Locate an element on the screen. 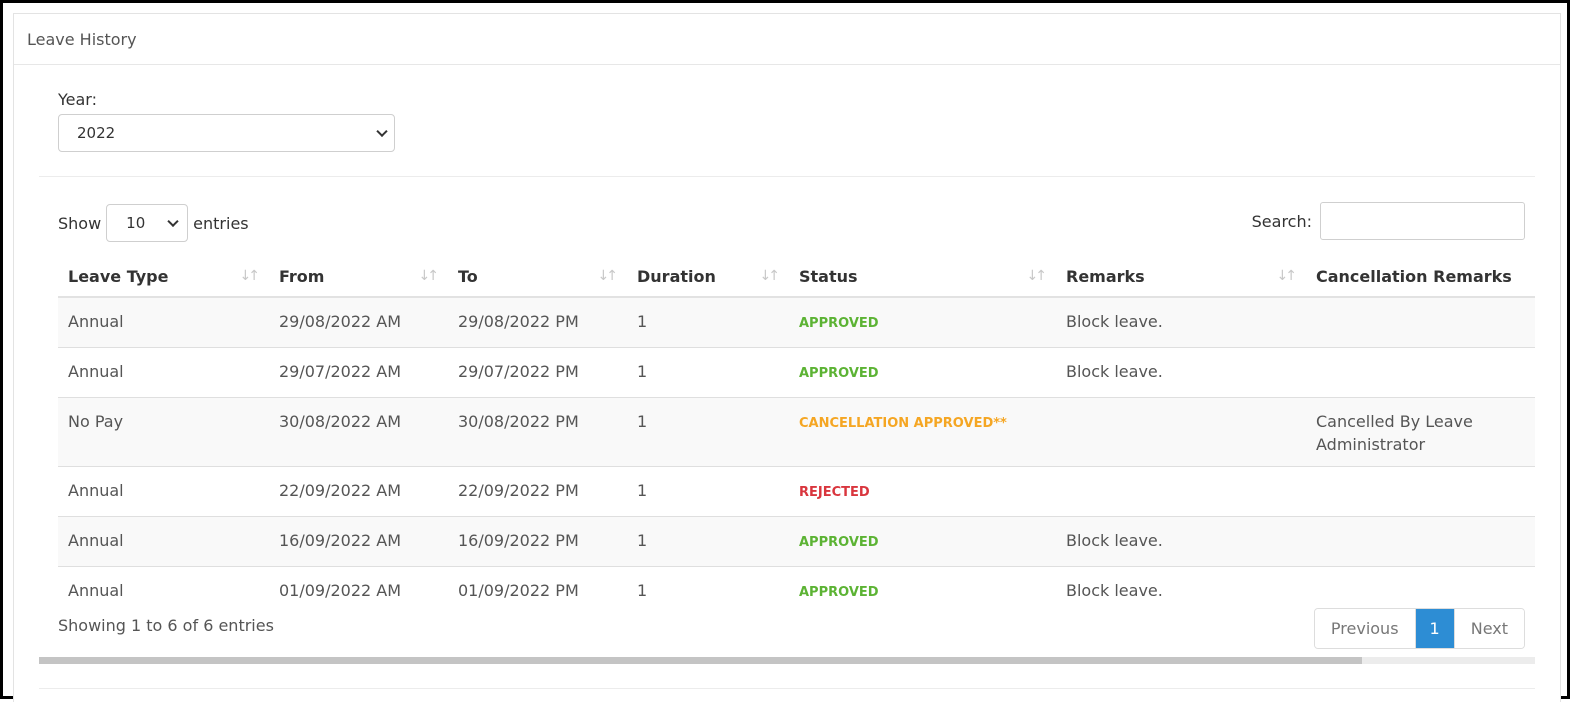 The width and height of the screenshot is (1570, 702). panel-title: Leave History is located at coordinates (787, 39).